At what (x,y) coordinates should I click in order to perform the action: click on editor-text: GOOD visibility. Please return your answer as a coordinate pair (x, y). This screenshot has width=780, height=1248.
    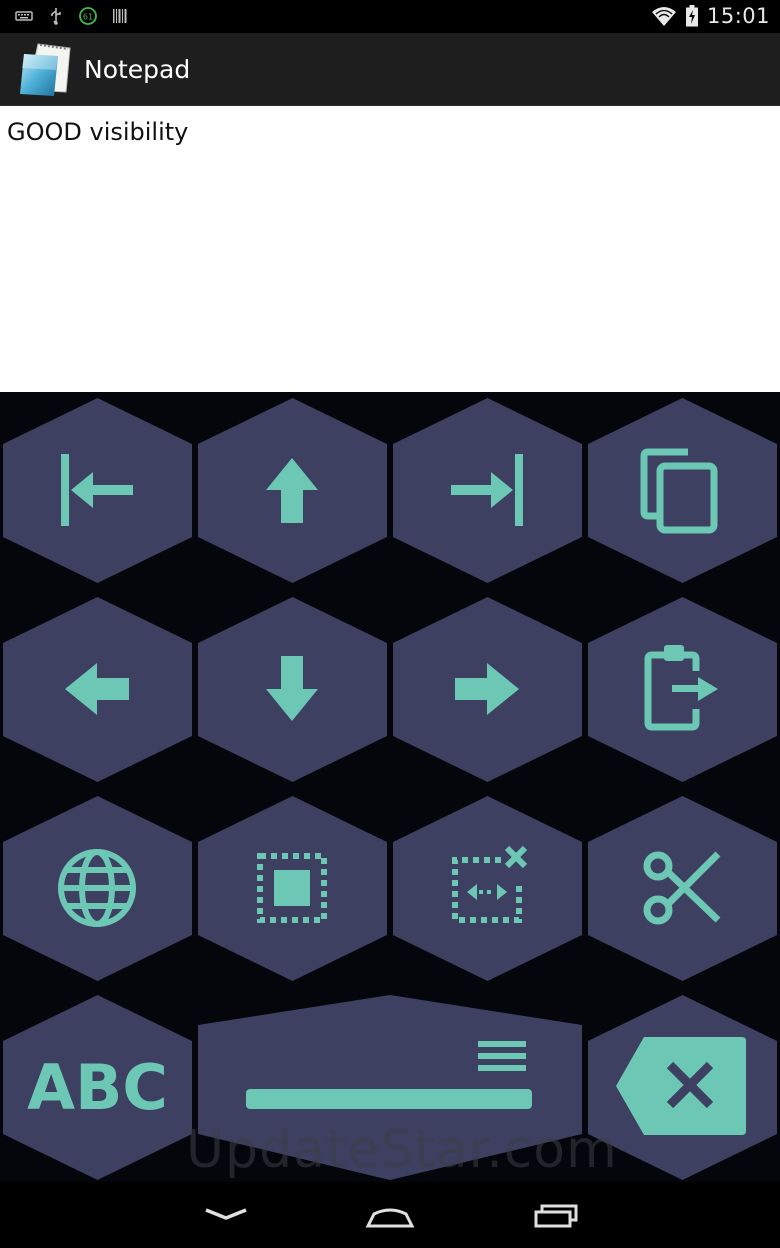
    Looking at the image, I should click on (97, 132).